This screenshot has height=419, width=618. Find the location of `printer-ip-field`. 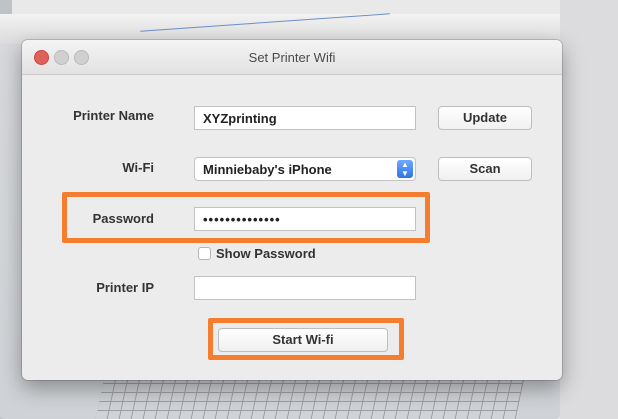

printer-ip-field is located at coordinates (305, 288).